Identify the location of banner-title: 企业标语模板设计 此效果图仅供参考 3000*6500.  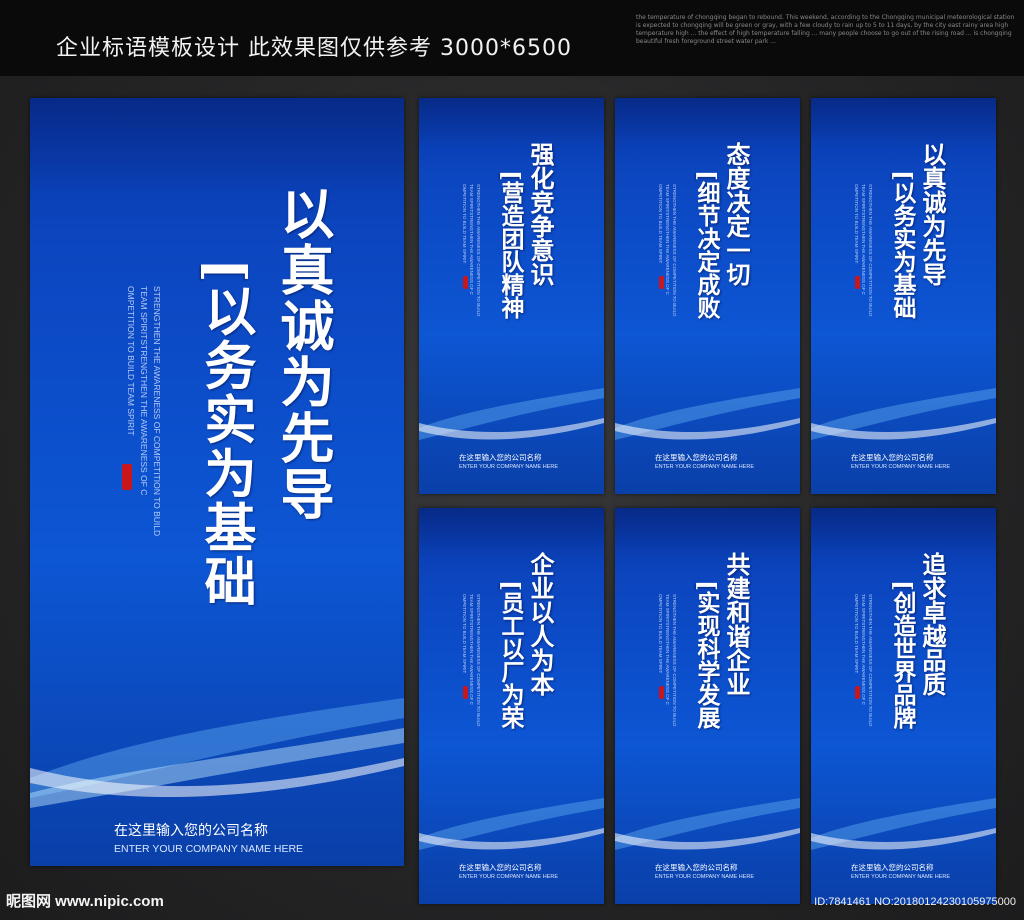
(314, 48).